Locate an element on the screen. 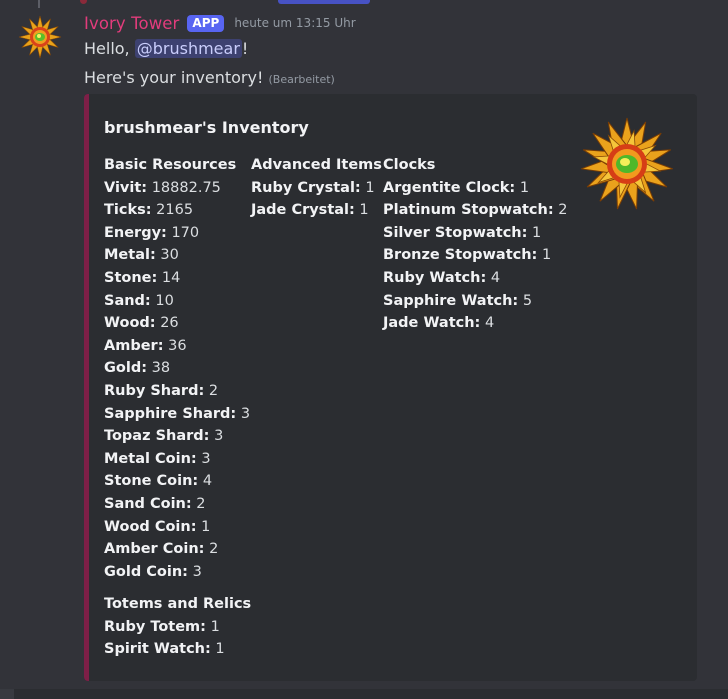 The width and height of the screenshot is (728, 699). inventory-row: Stone: 14 is located at coordinates (177, 278).